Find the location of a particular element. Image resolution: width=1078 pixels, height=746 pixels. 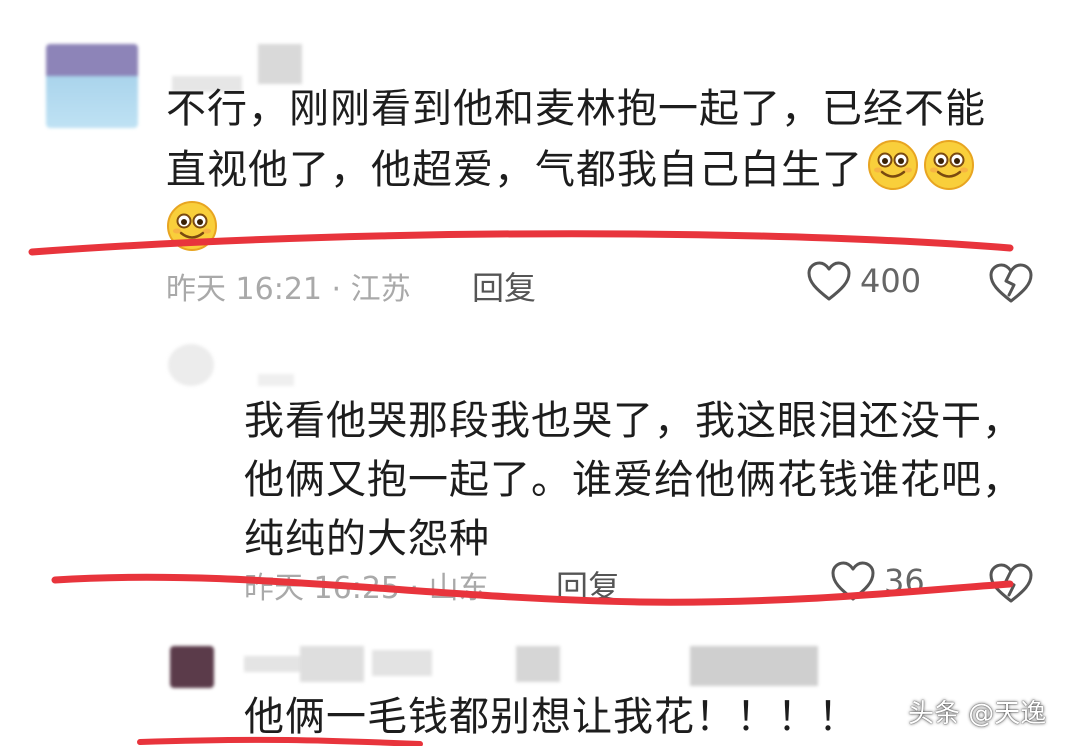

comment-line: 他俩一毛钱都别想让我花！！！！ is located at coordinates (551, 717).